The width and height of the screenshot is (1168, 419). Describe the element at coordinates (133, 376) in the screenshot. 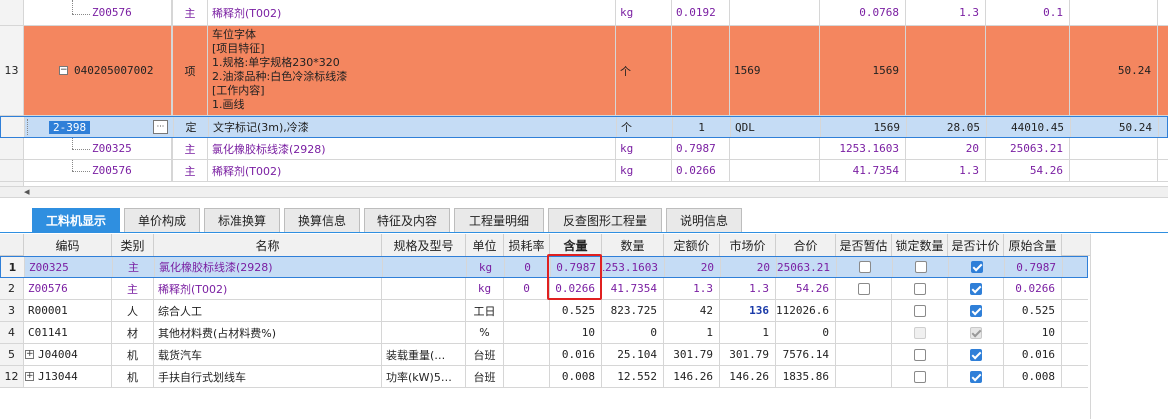

I see `row-type: 机` at that location.